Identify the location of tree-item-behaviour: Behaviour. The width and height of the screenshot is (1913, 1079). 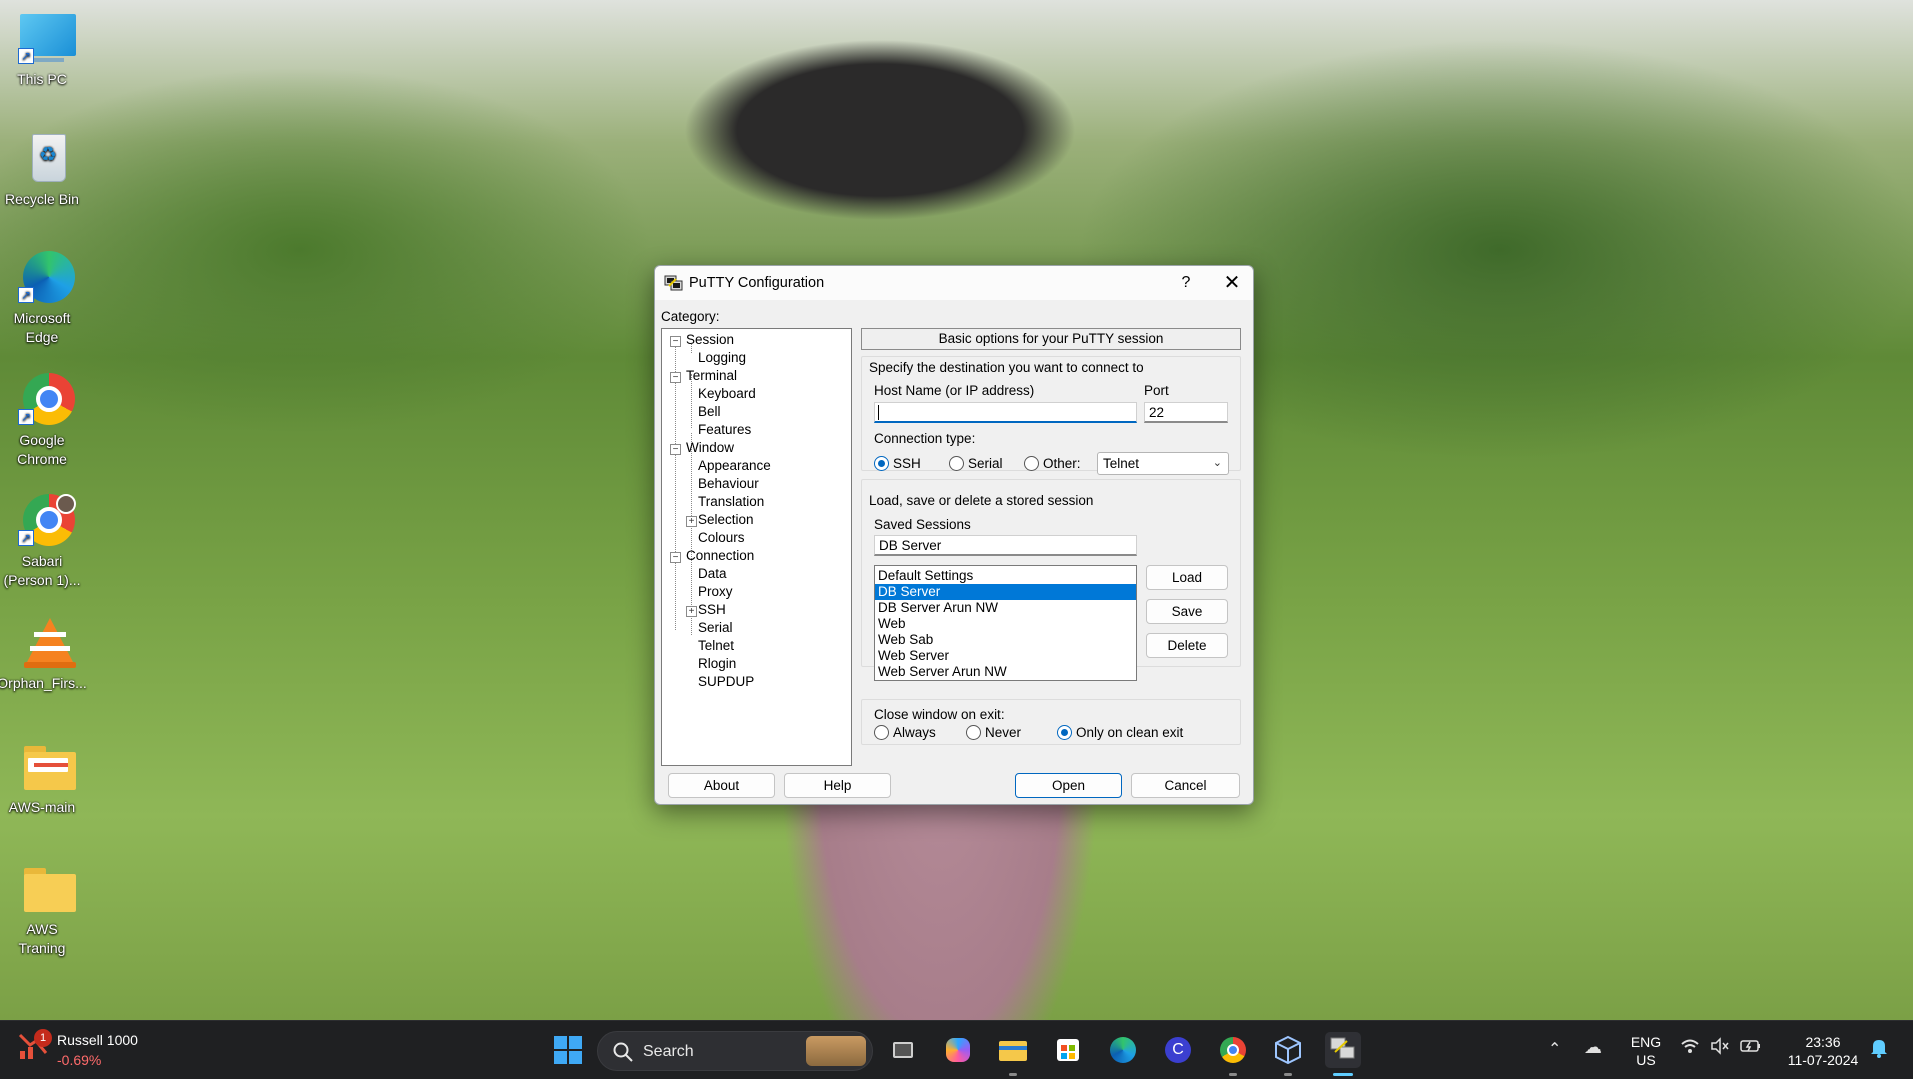
(728, 483).